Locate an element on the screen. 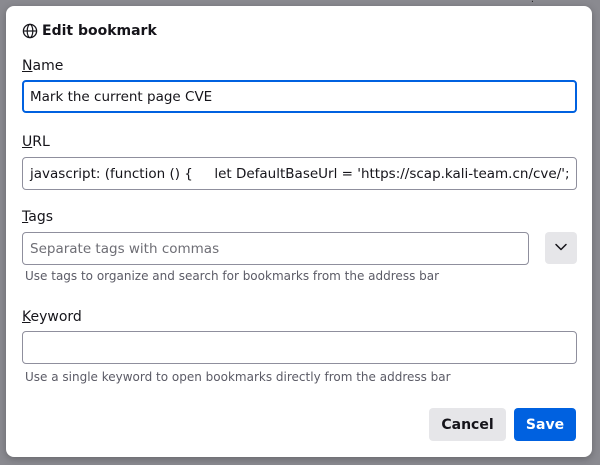 This screenshot has height=465, width=600. chevron-down-icon is located at coordinates (561, 248).